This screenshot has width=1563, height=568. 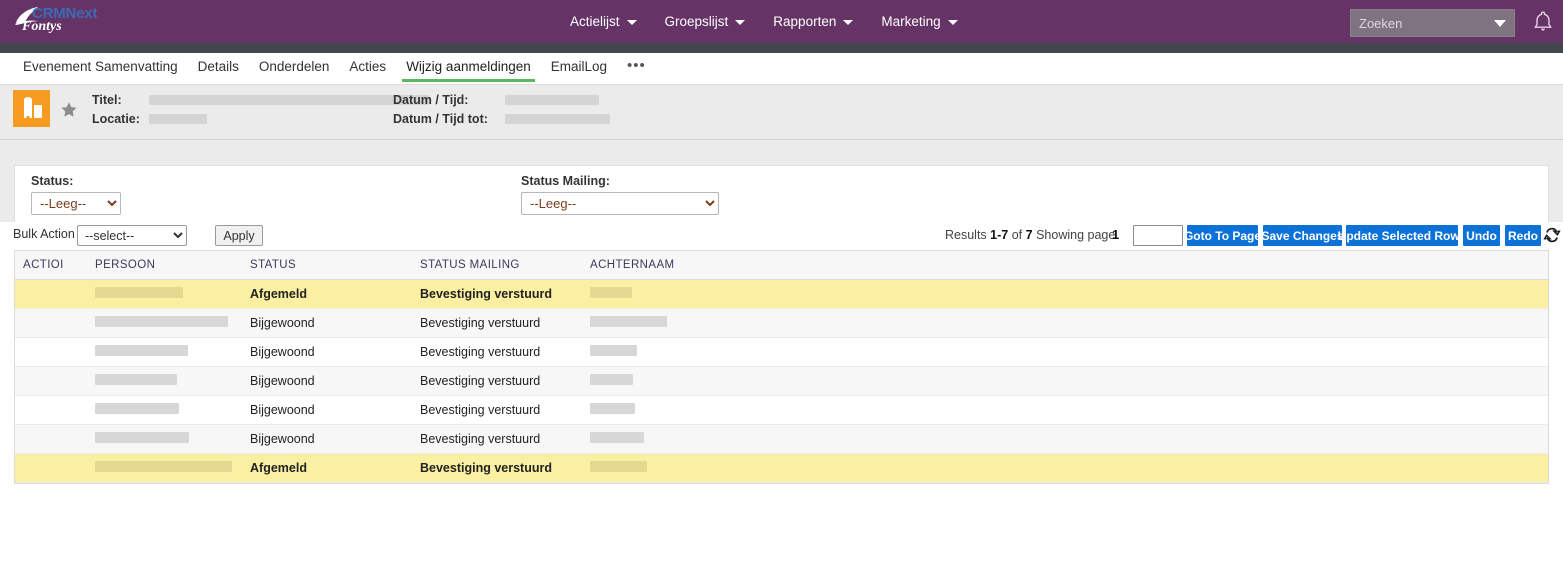 I want to click on global-search: Zoeken, so click(x=1432, y=23).